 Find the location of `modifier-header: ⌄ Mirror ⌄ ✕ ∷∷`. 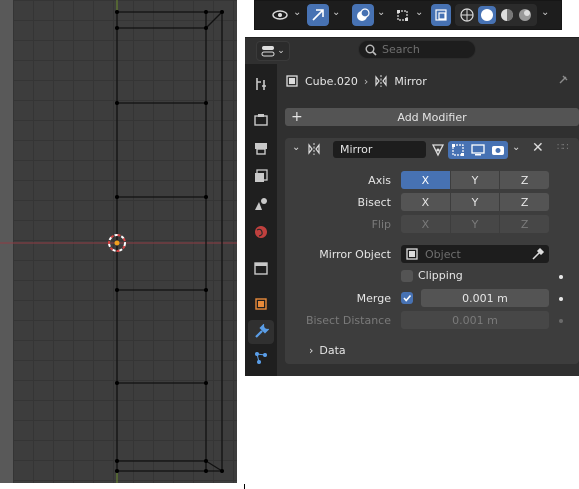

modifier-header: ⌄ Mirror ⌄ ✕ ∷∷ is located at coordinates (432, 150).